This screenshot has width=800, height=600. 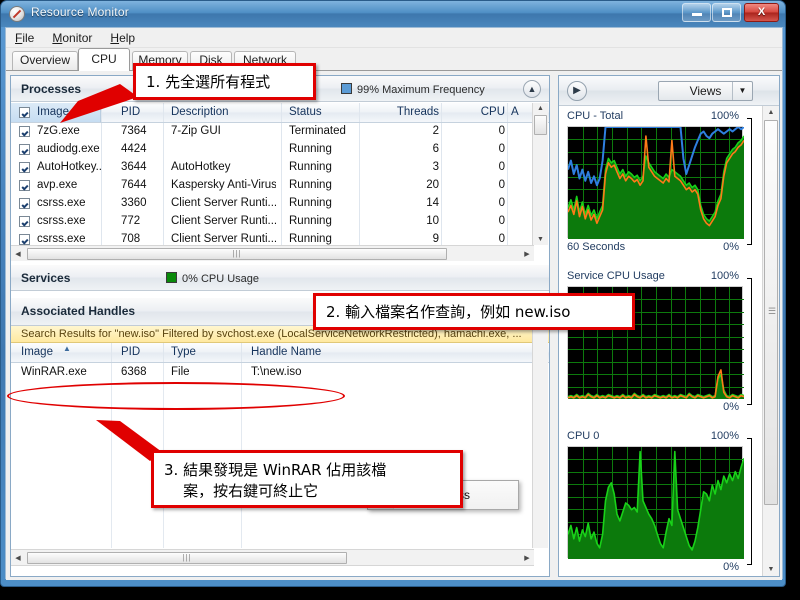 What do you see at coordinates (275, 480) in the screenshot?
I see `annotation-step-3-text: 3. 結果發現是 WinRAR 佔用該檔 案，按右鍵可終止它` at bounding box center [275, 480].